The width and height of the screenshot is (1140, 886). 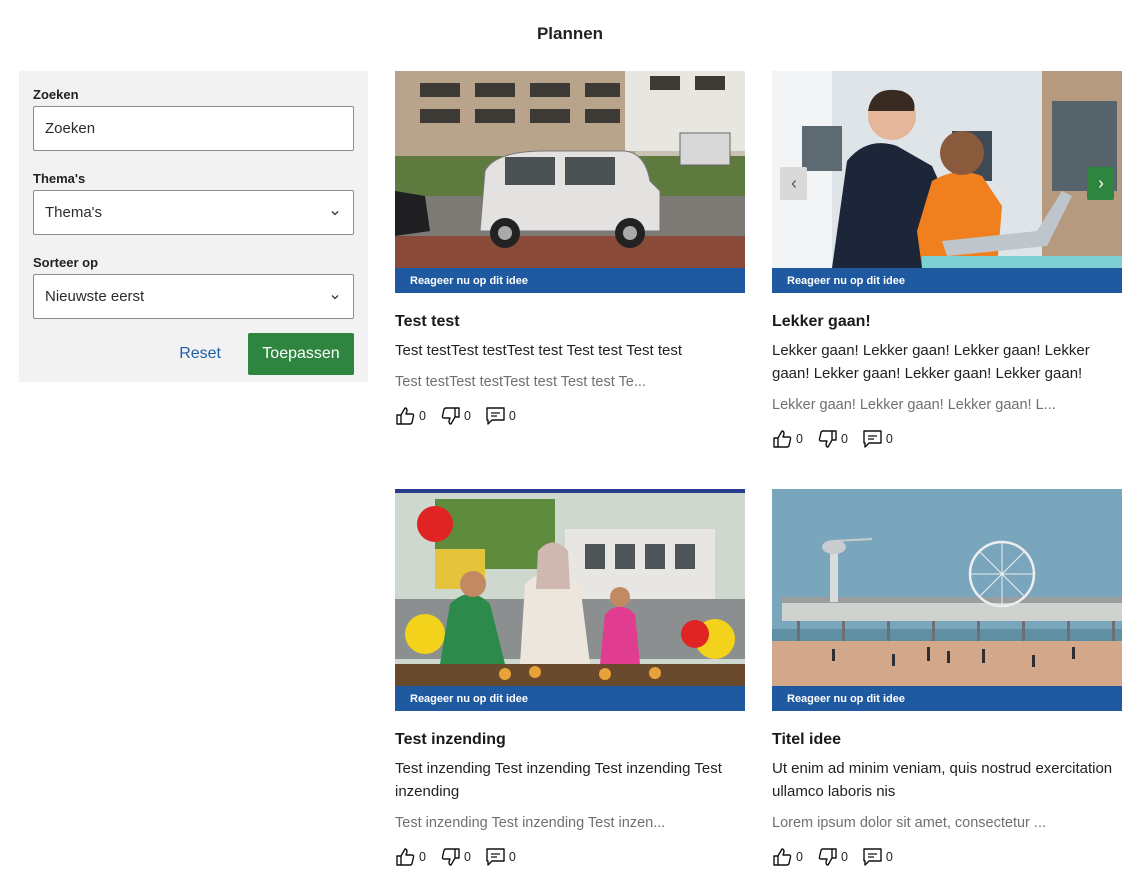 What do you see at coordinates (947, 322) in the screenshot?
I see `card-title: Lekker gaan!` at bounding box center [947, 322].